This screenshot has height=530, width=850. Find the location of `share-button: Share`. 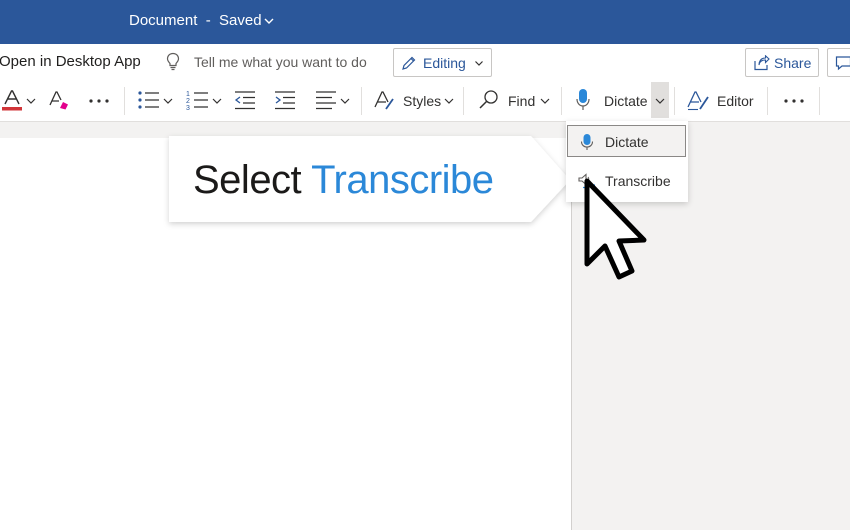

share-button: Share is located at coordinates (782, 62).